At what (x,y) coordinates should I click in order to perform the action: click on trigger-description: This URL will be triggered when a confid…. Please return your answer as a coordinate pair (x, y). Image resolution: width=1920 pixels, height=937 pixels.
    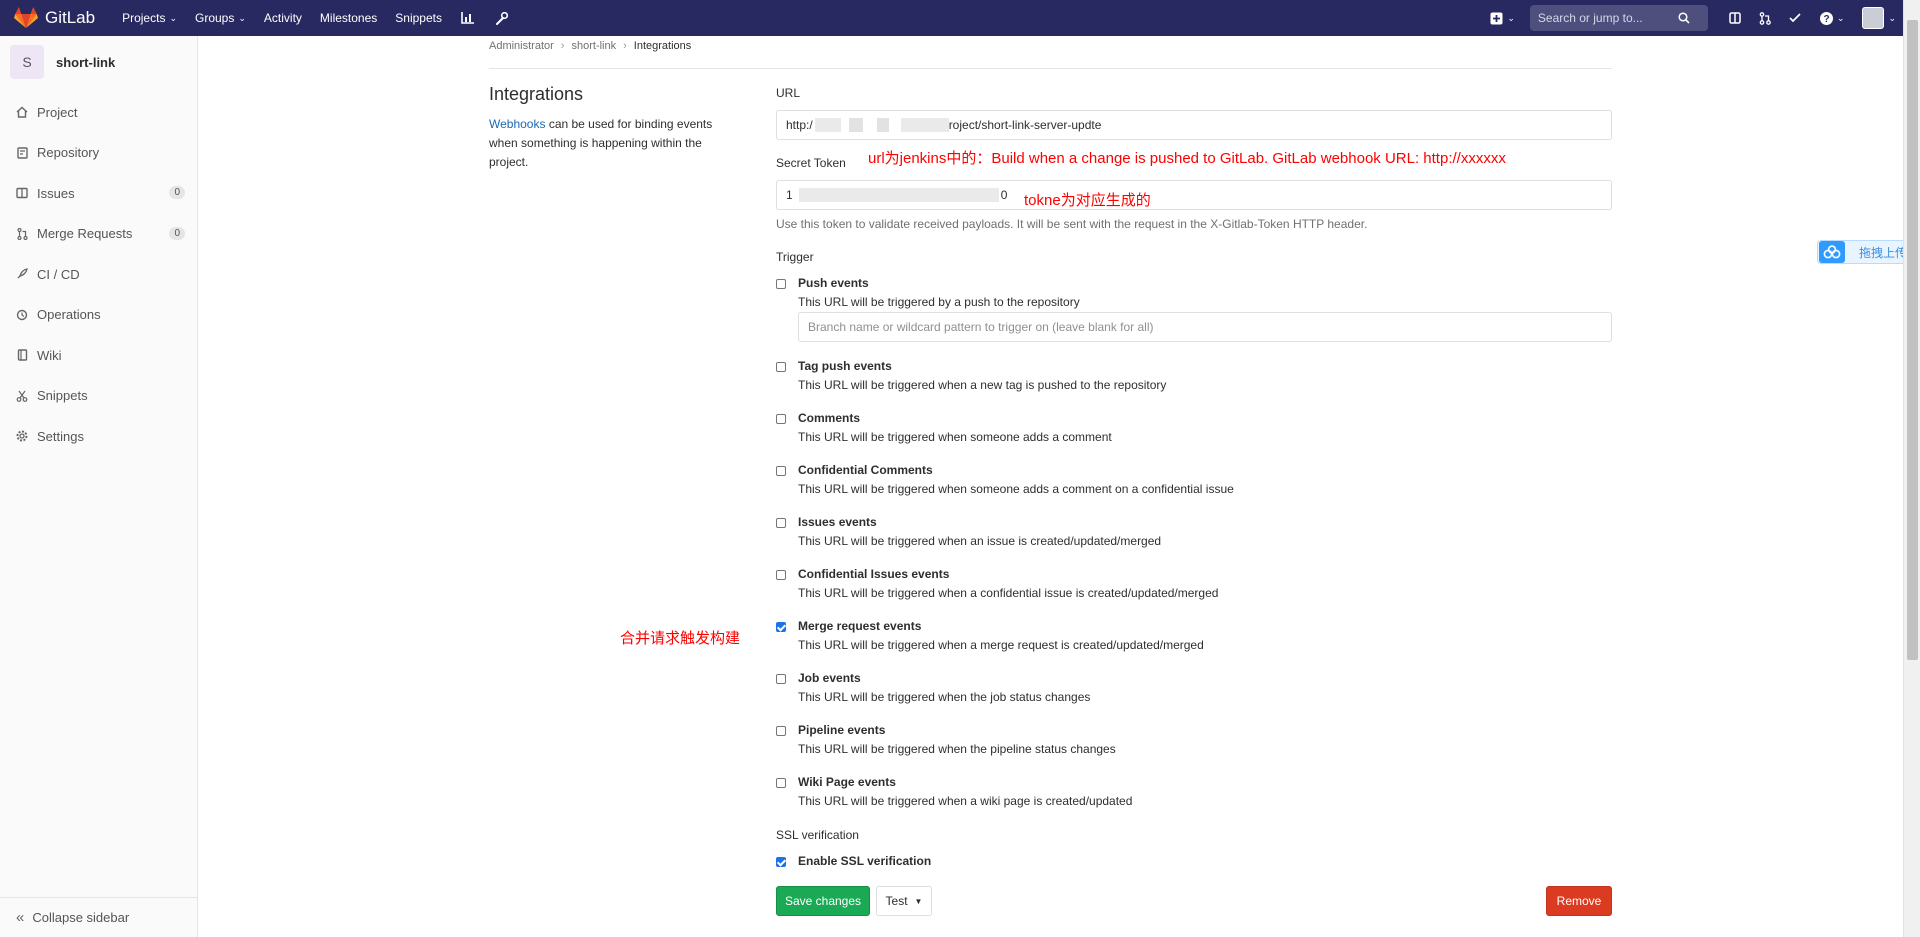
    Looking at the image, I should click on (1008, 593).